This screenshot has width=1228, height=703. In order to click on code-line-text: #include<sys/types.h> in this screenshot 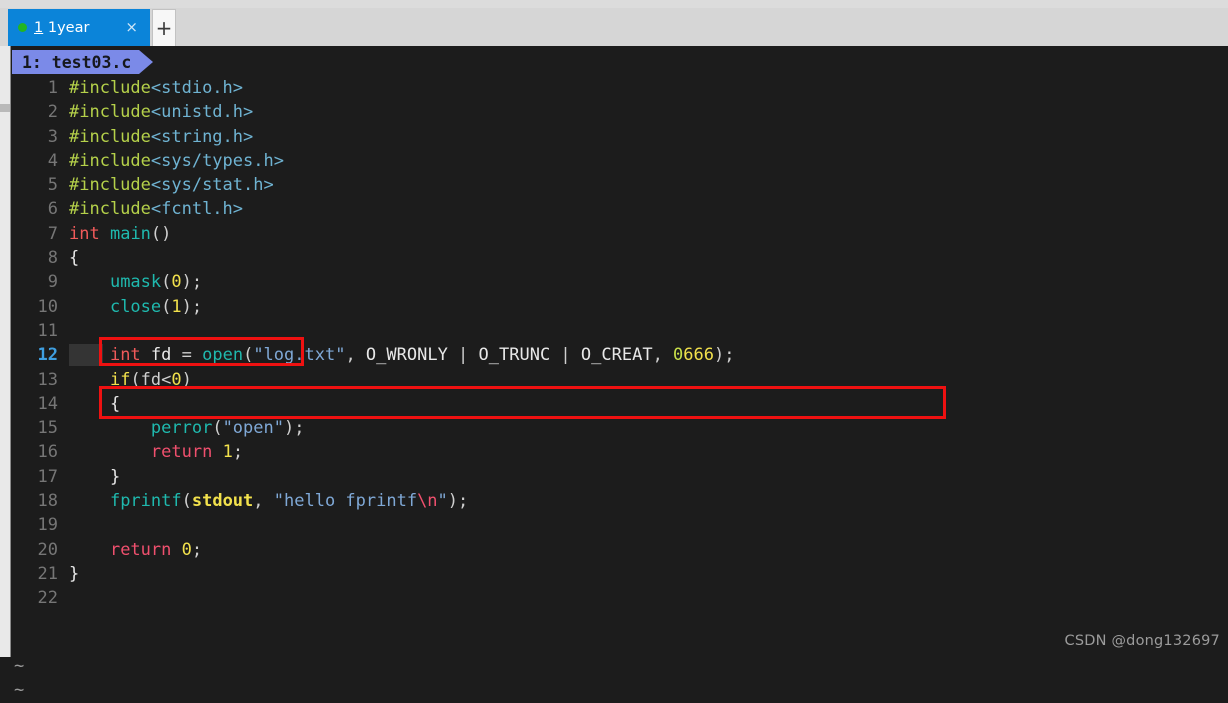, I will do `click(648, 161)`.